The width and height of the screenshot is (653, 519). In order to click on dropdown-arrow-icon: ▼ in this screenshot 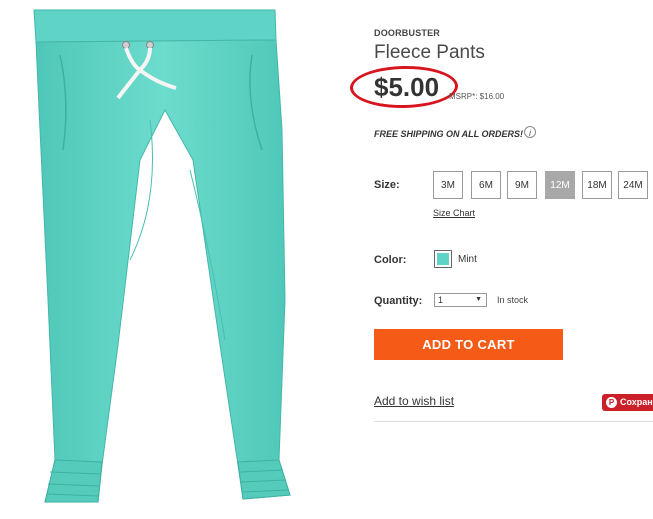, I will do `click(478, 299)`.